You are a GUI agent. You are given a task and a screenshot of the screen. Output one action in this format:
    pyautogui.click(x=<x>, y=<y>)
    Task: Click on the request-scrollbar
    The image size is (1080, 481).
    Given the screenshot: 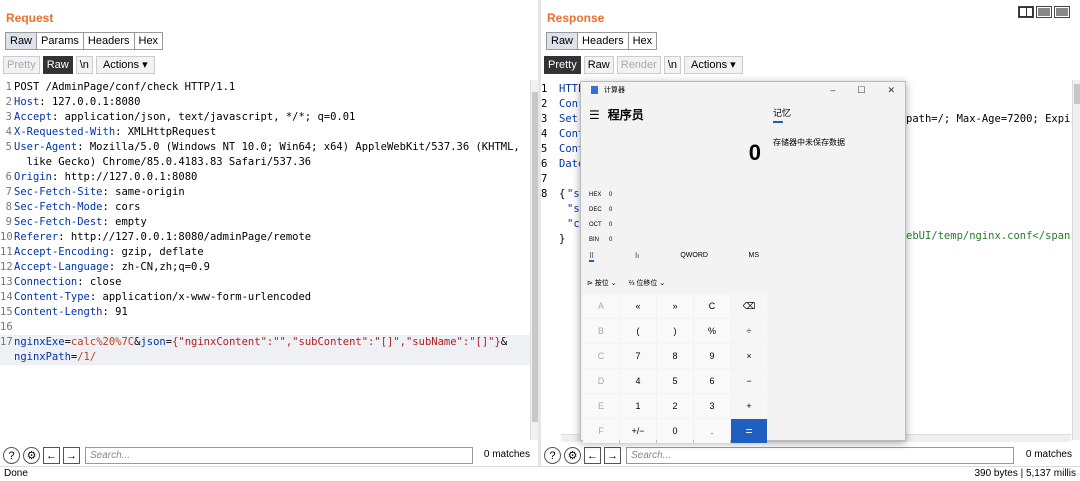 What is the action you would take?
    pyautogui.click(x=534, y=260)
    